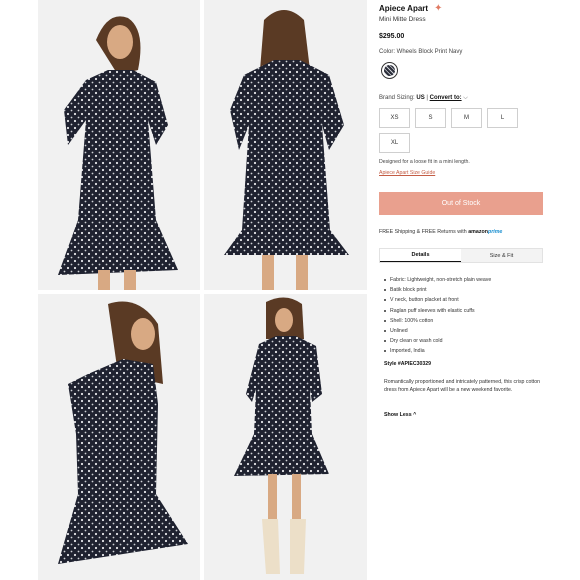 This screenshot has width=580, height=580. Describe the element at coordinates (466, 118) in the screenshot. I see `size-button-m: M` at that location.